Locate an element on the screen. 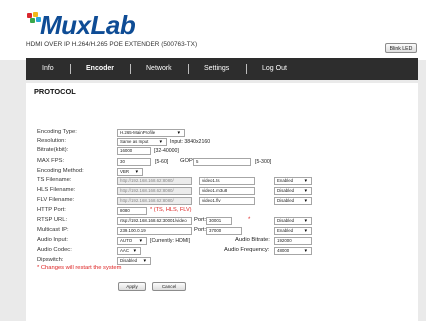 The image size is (426, 321). hls-url-field: http://192.168.168.62:8080/ is located at coordinates (154, 191).